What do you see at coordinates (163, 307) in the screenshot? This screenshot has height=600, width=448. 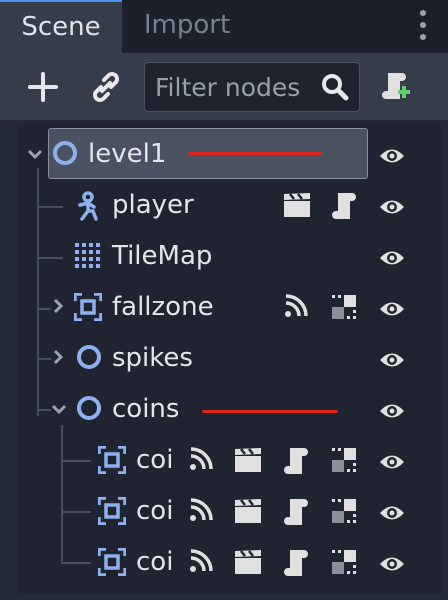 I see `node-label: fallzone` at bounding box center [163, 307].